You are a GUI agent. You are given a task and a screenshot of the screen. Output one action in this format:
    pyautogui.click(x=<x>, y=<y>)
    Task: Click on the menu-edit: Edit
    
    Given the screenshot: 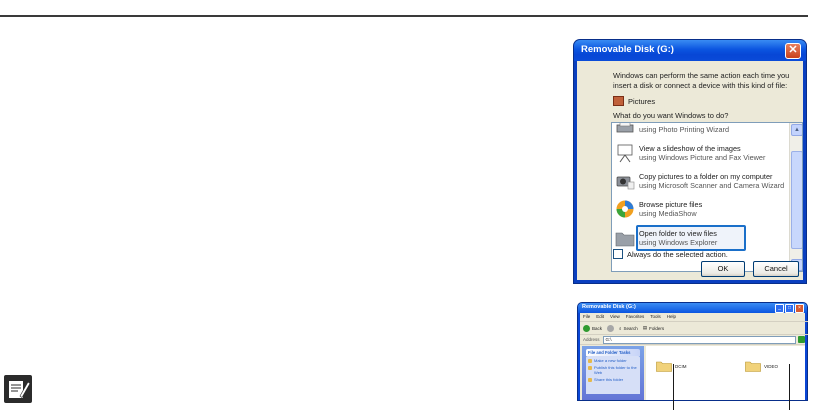 What is the action you would take?
    pyautogui.click(x=600, y=317)
    